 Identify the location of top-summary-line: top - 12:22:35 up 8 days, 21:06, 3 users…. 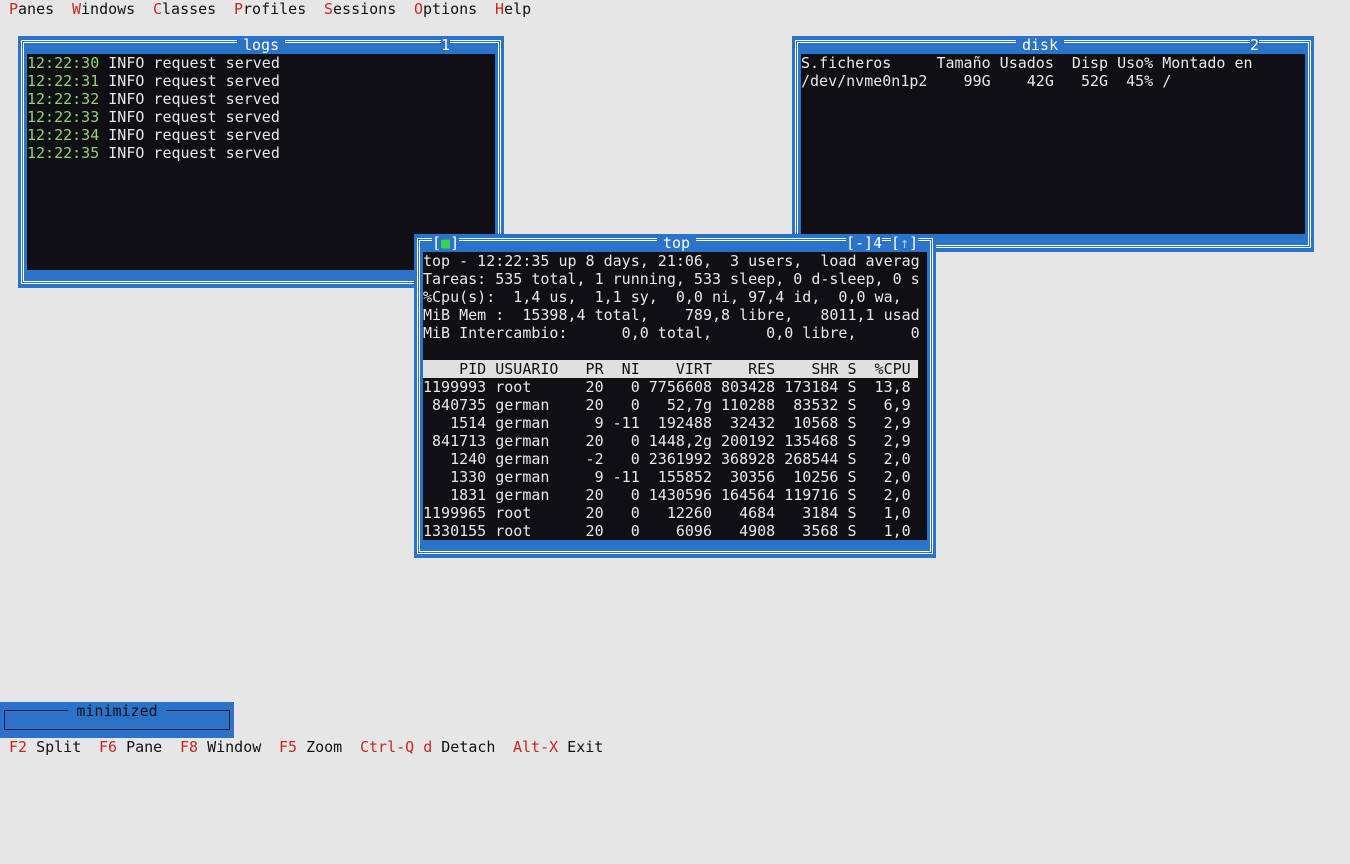
(671, 261).